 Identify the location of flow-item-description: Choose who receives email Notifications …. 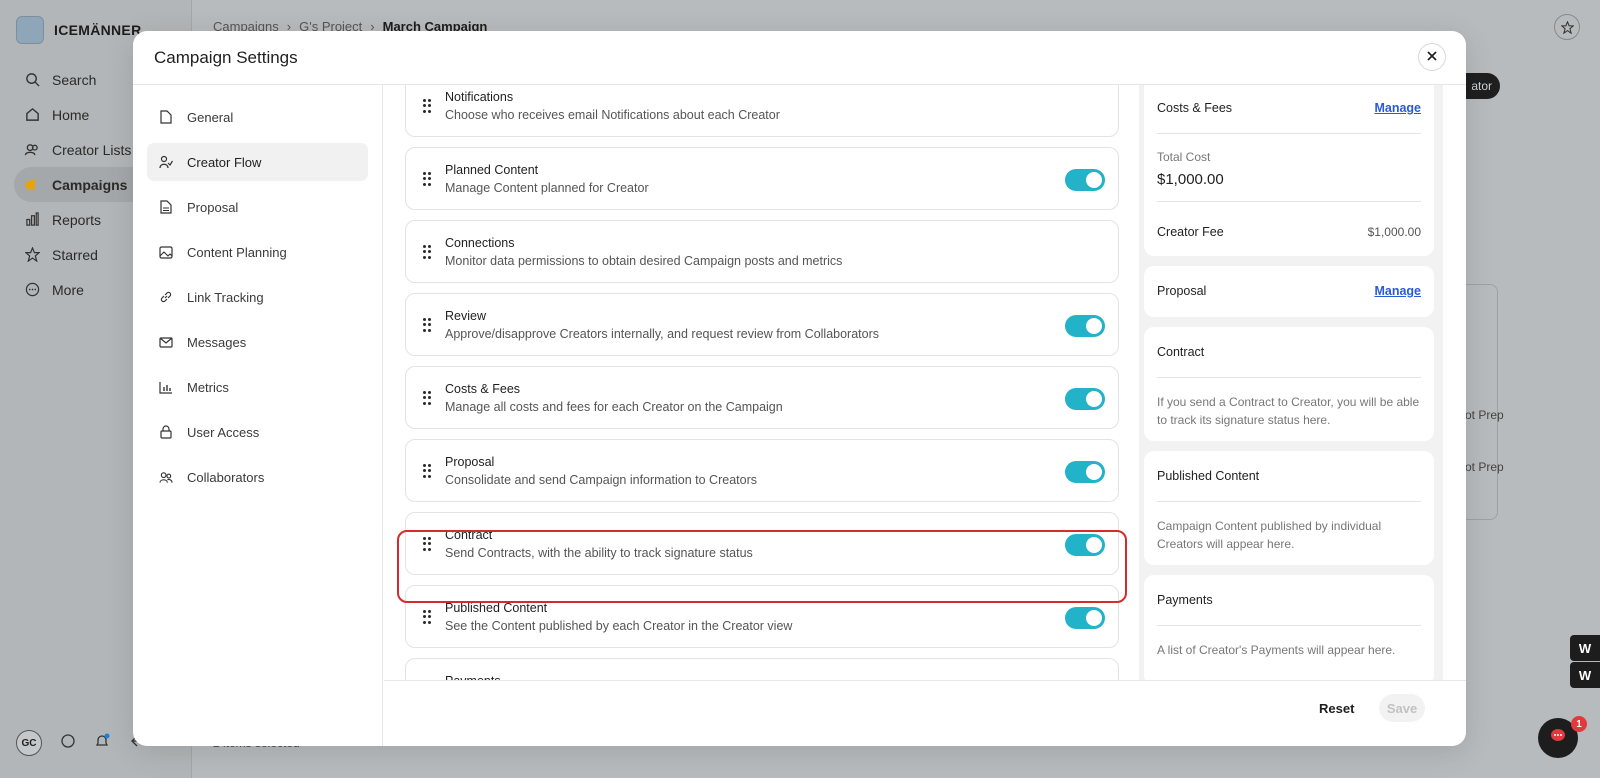
(612, 115).